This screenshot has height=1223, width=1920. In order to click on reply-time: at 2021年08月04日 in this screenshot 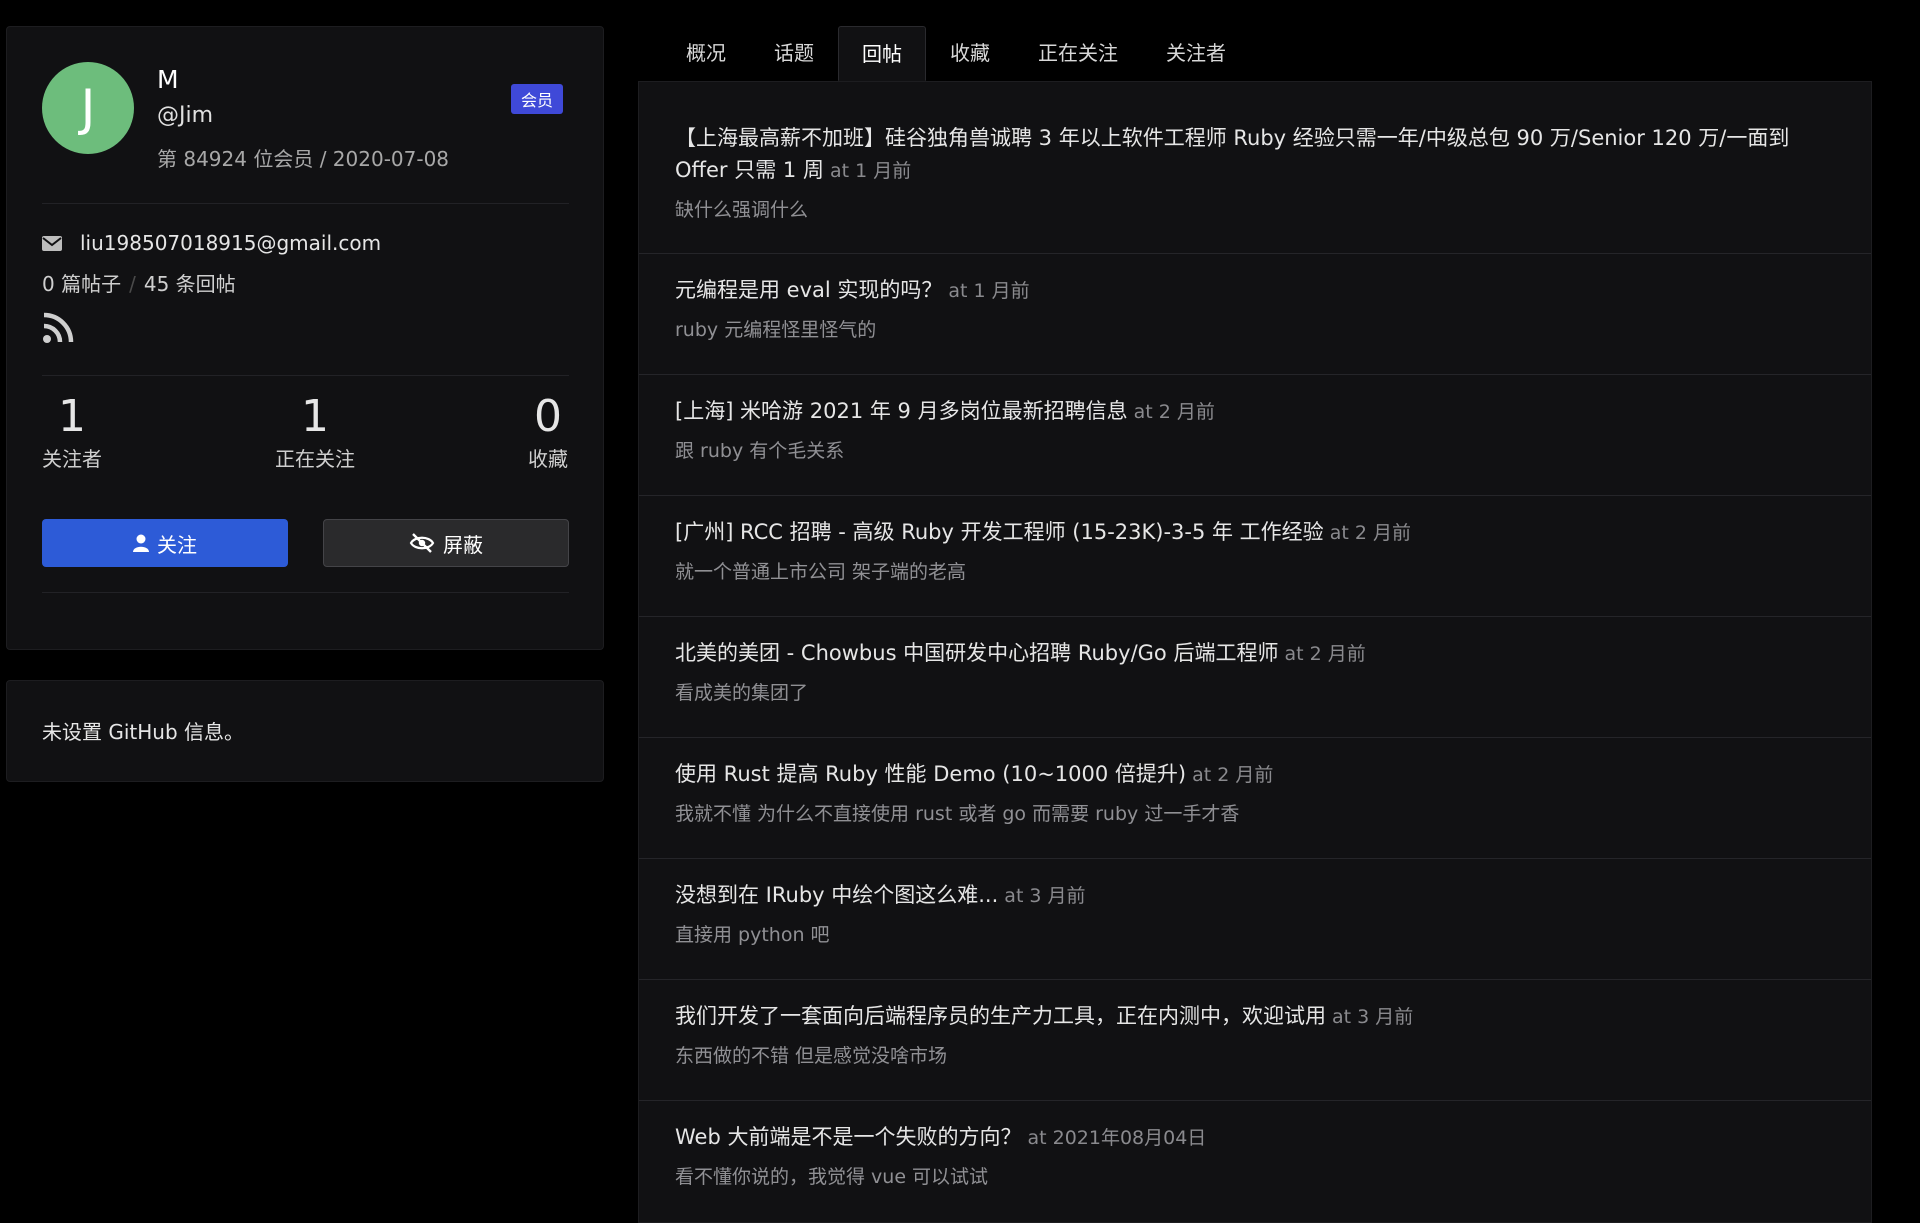, I will do `click(1117, 1138)`.